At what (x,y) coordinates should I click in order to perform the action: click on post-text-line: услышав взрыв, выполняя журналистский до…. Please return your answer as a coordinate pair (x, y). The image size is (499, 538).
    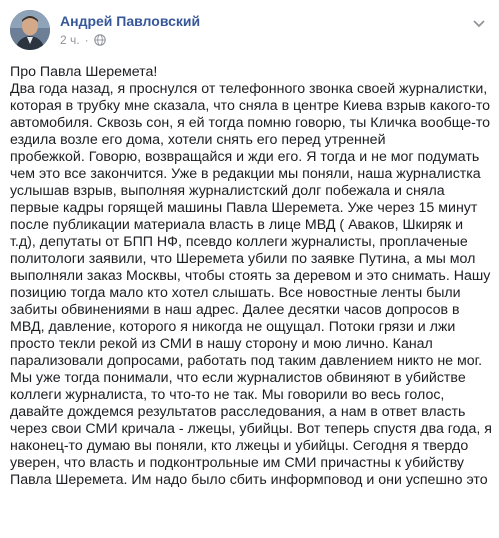
    Looking at the image, I should click on (227, 191).